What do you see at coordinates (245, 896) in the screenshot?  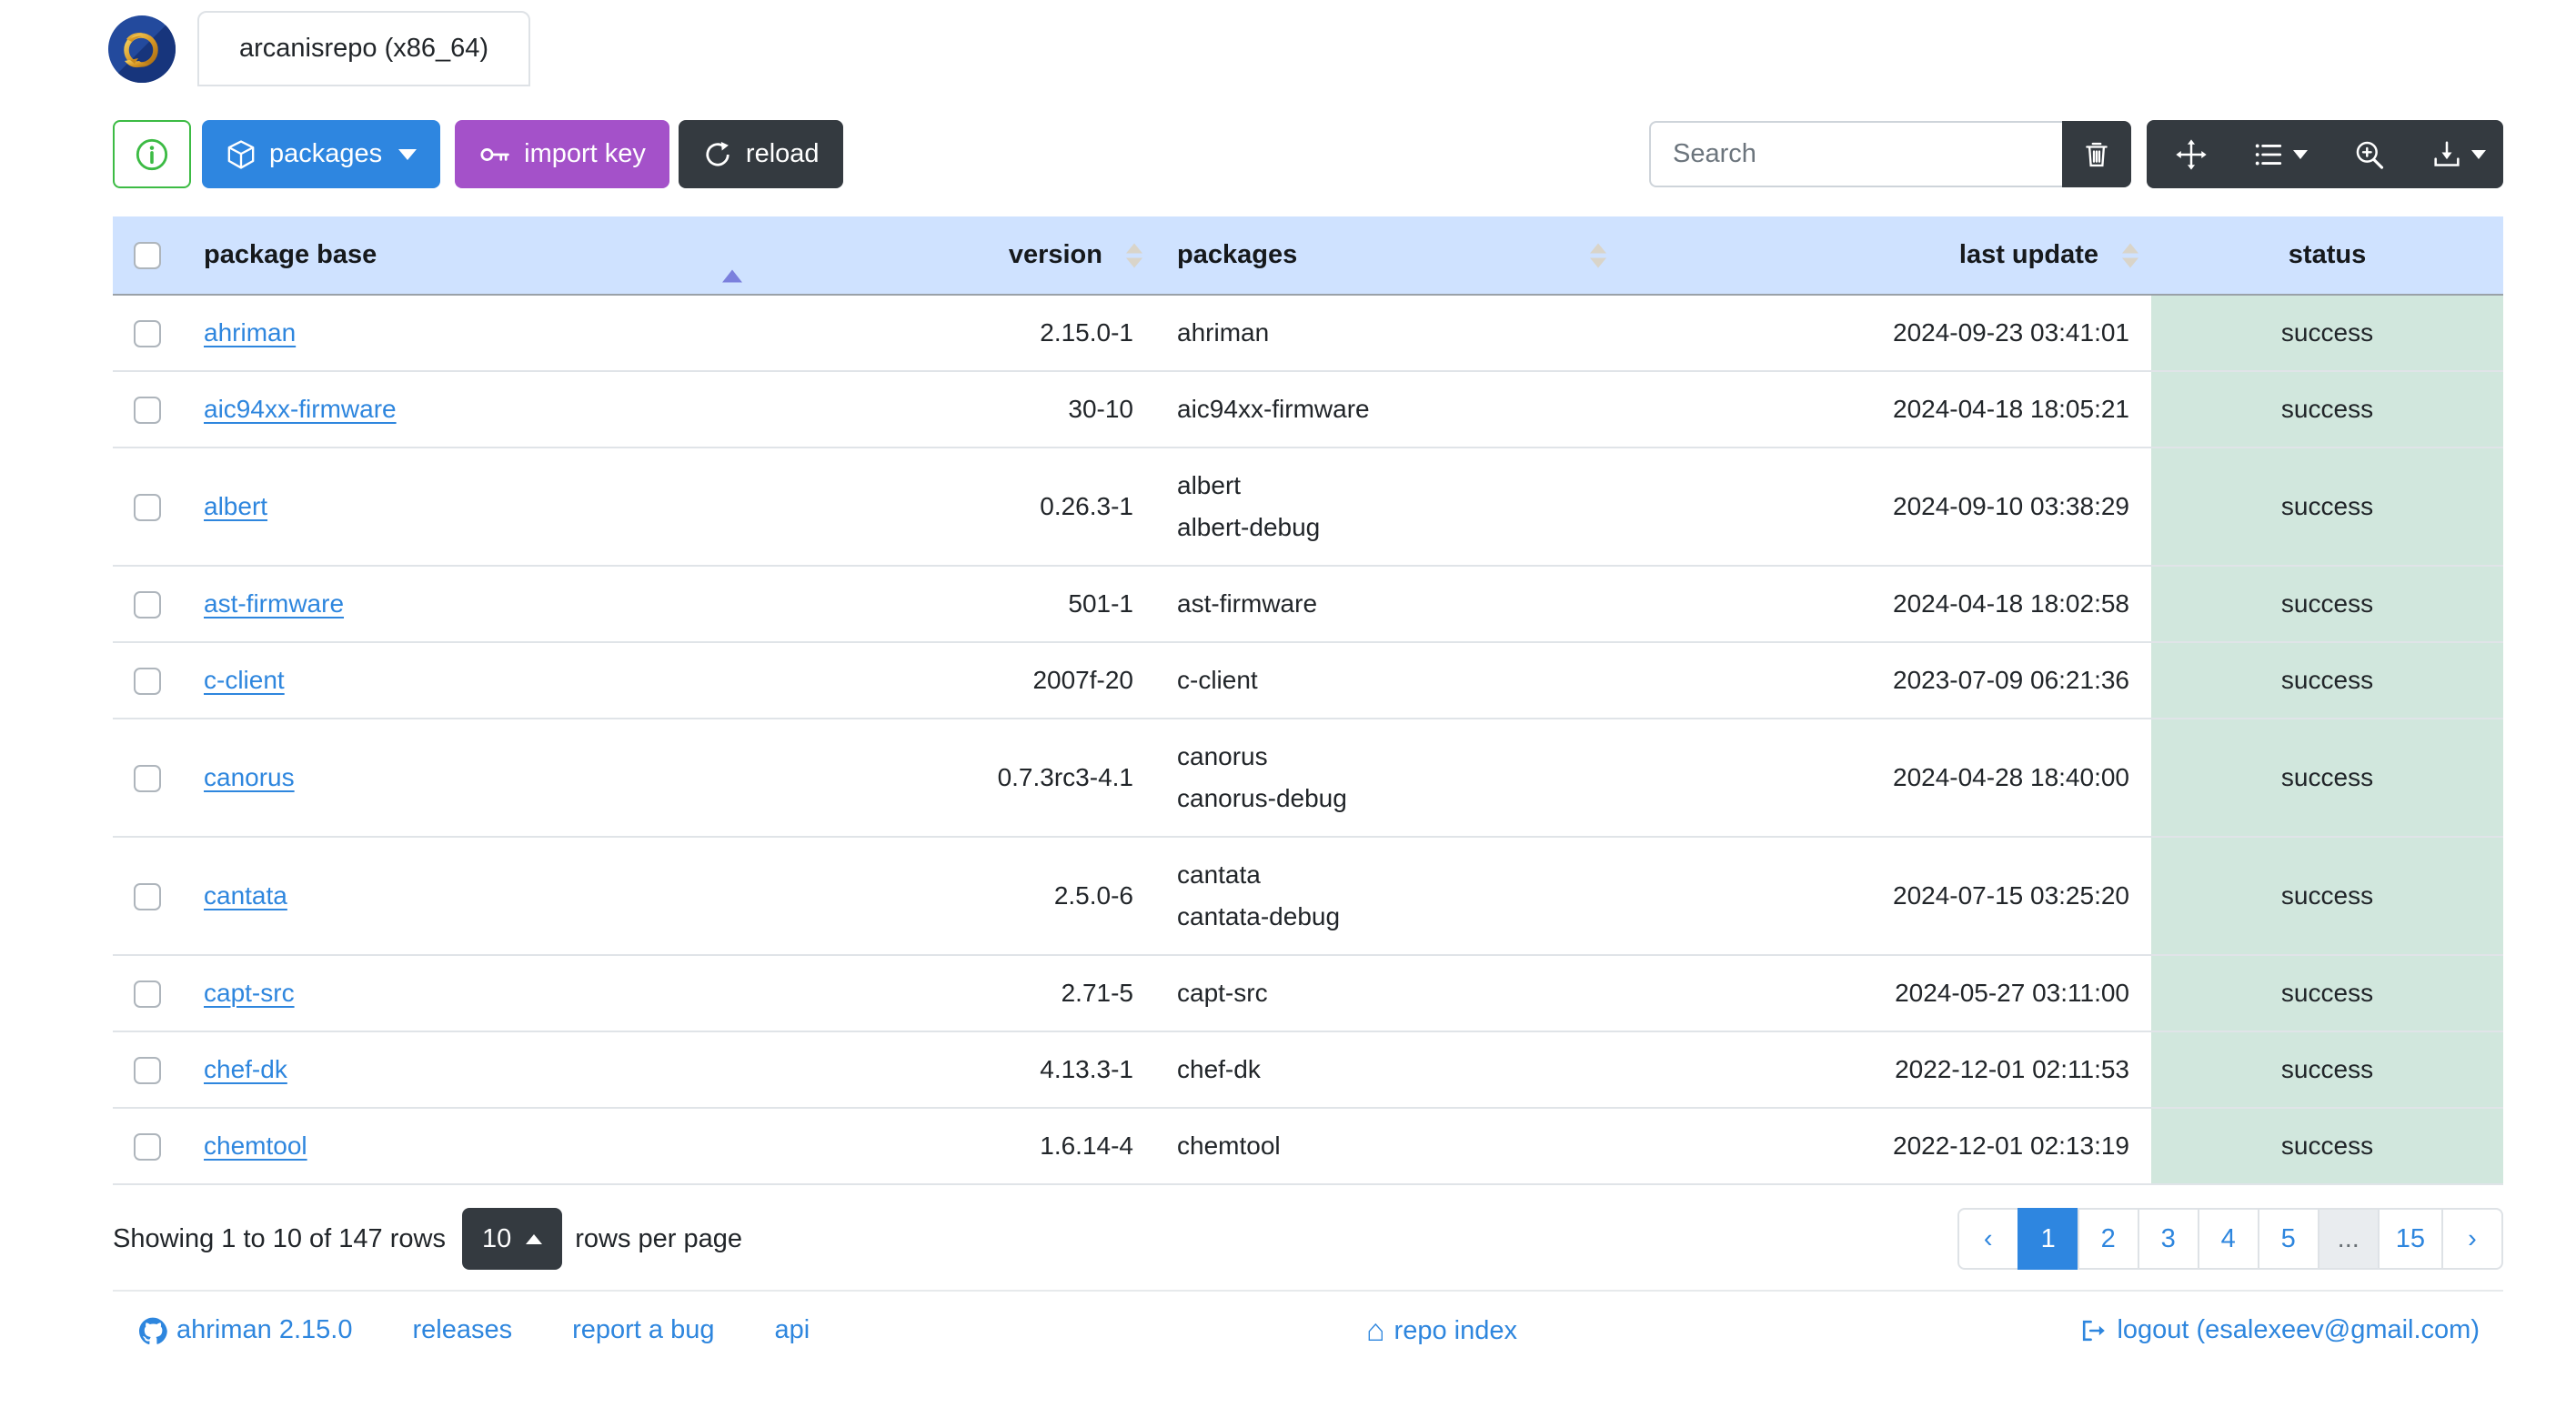 I see `package-base-link: cantata` at bounding box center [245, 896].